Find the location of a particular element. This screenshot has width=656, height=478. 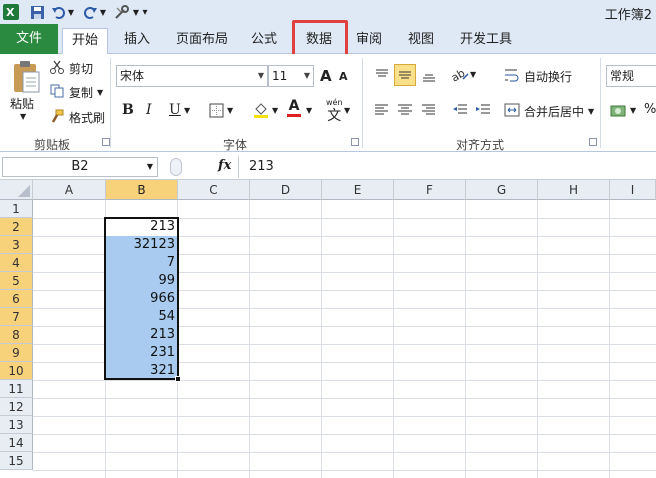

grow-font-button: A is located at coordinates (326, 76).